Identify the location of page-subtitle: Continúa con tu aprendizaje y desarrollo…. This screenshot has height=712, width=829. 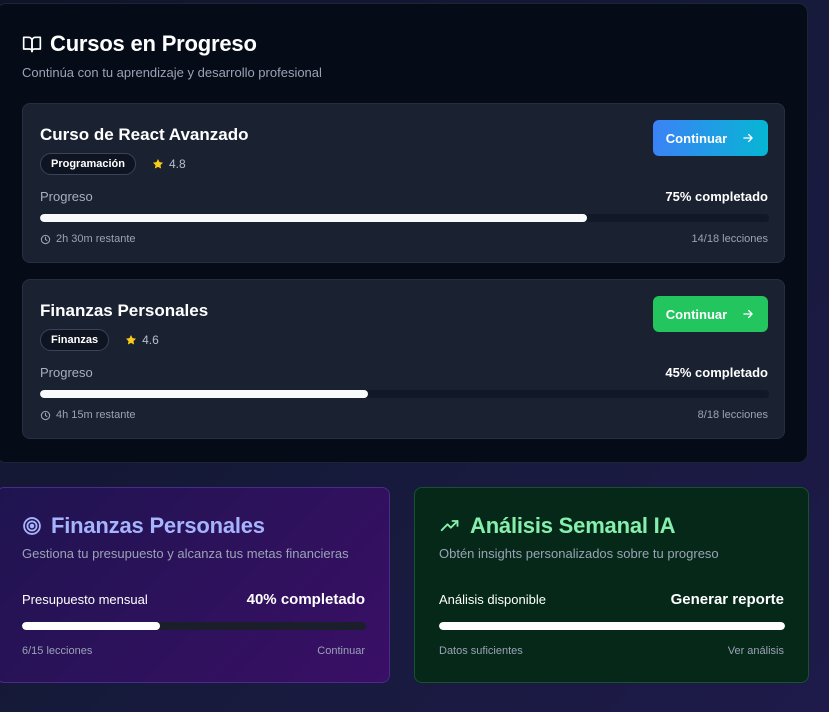
(172, 72).